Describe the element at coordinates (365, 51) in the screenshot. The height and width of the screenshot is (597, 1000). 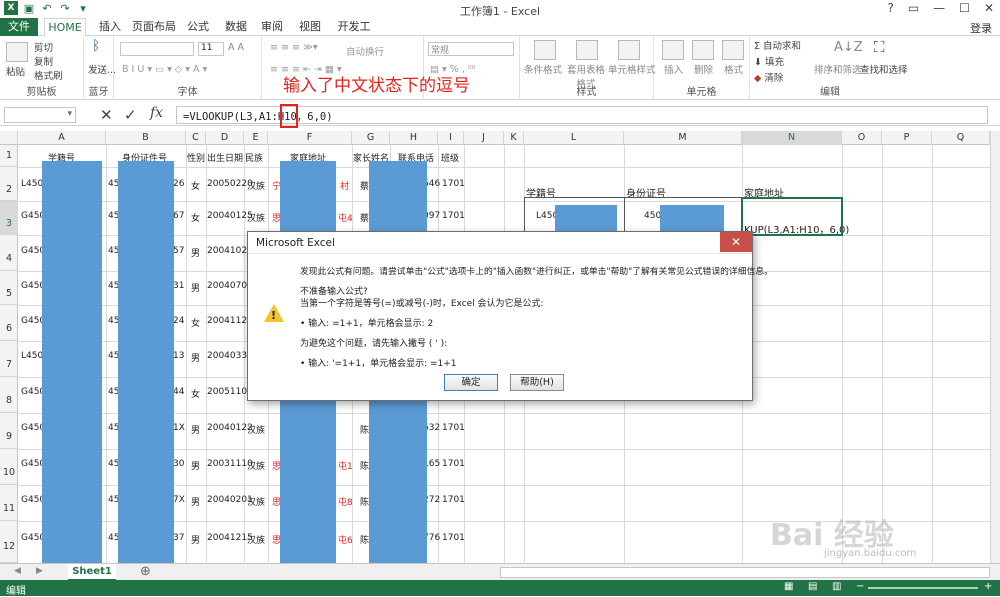
I see `wrap-text-button: 自动换行` at that location.